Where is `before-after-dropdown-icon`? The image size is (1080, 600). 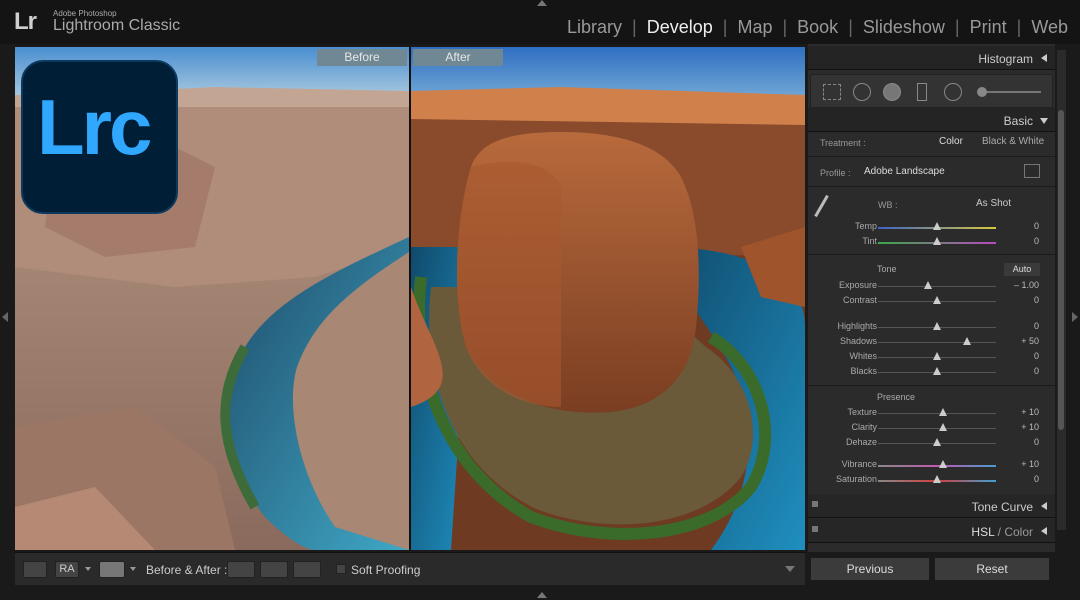 before-after-dropdown-icon is located at coordinates (133, 569).